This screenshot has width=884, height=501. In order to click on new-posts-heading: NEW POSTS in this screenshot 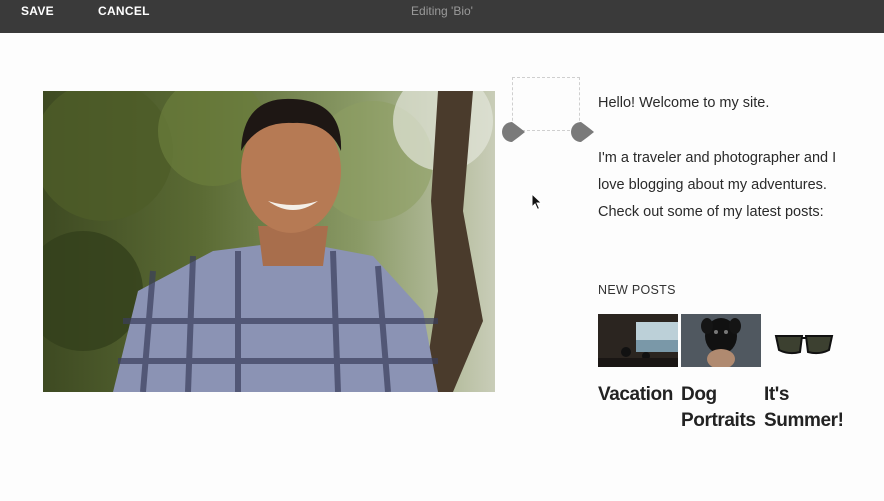, I will do `click(637, 290)`.